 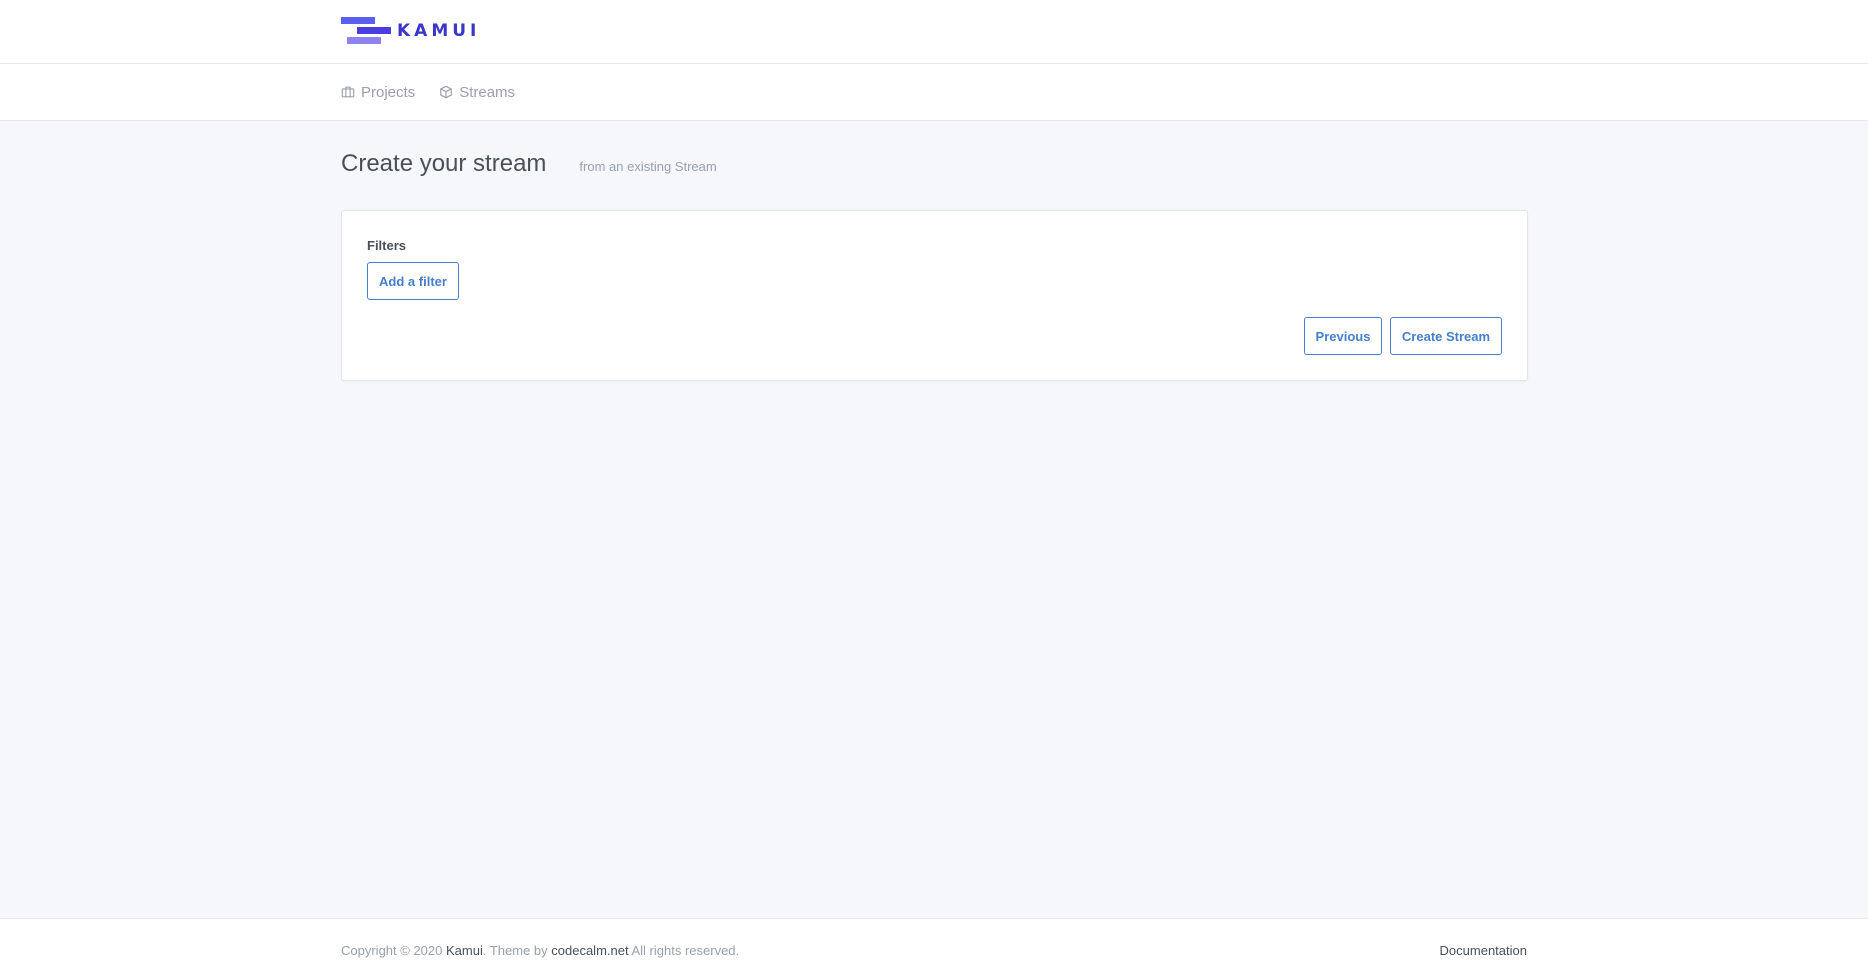 What do you see at coordinates (444, 163) in the screenshot?
I see `page-title: Create your stream` at bounding box center [444, 163].